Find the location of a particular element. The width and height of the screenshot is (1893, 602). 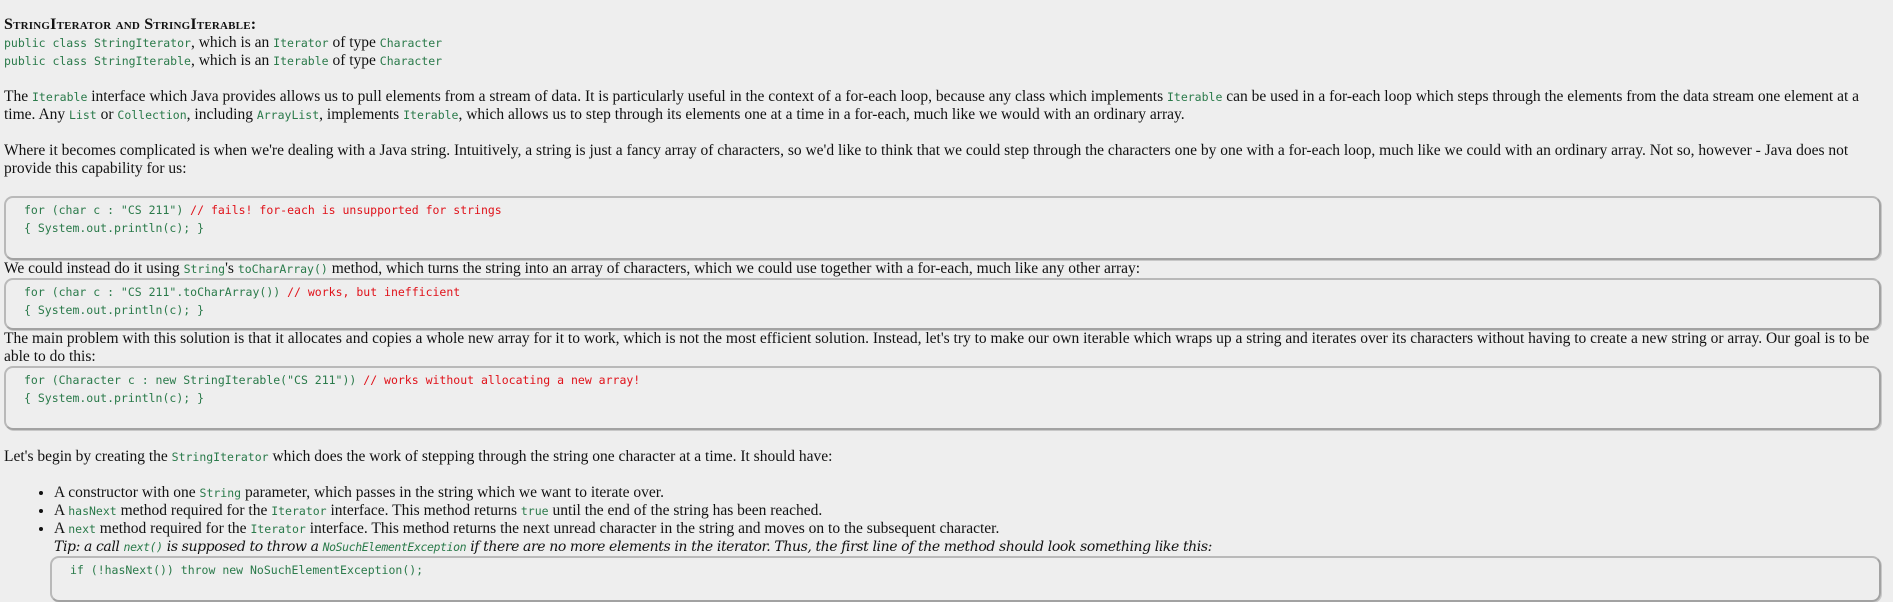

text: Tip: a call is located at coordinates (89, 547).